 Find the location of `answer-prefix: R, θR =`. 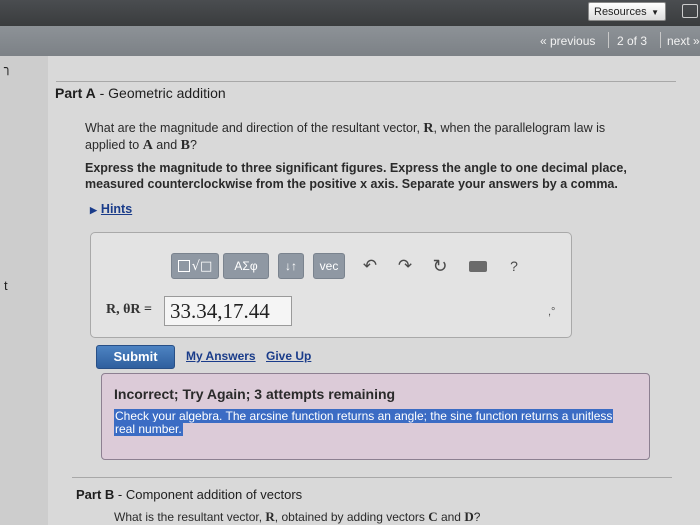

answer-prefix: R, θR = is located at coordinates (129, 309).